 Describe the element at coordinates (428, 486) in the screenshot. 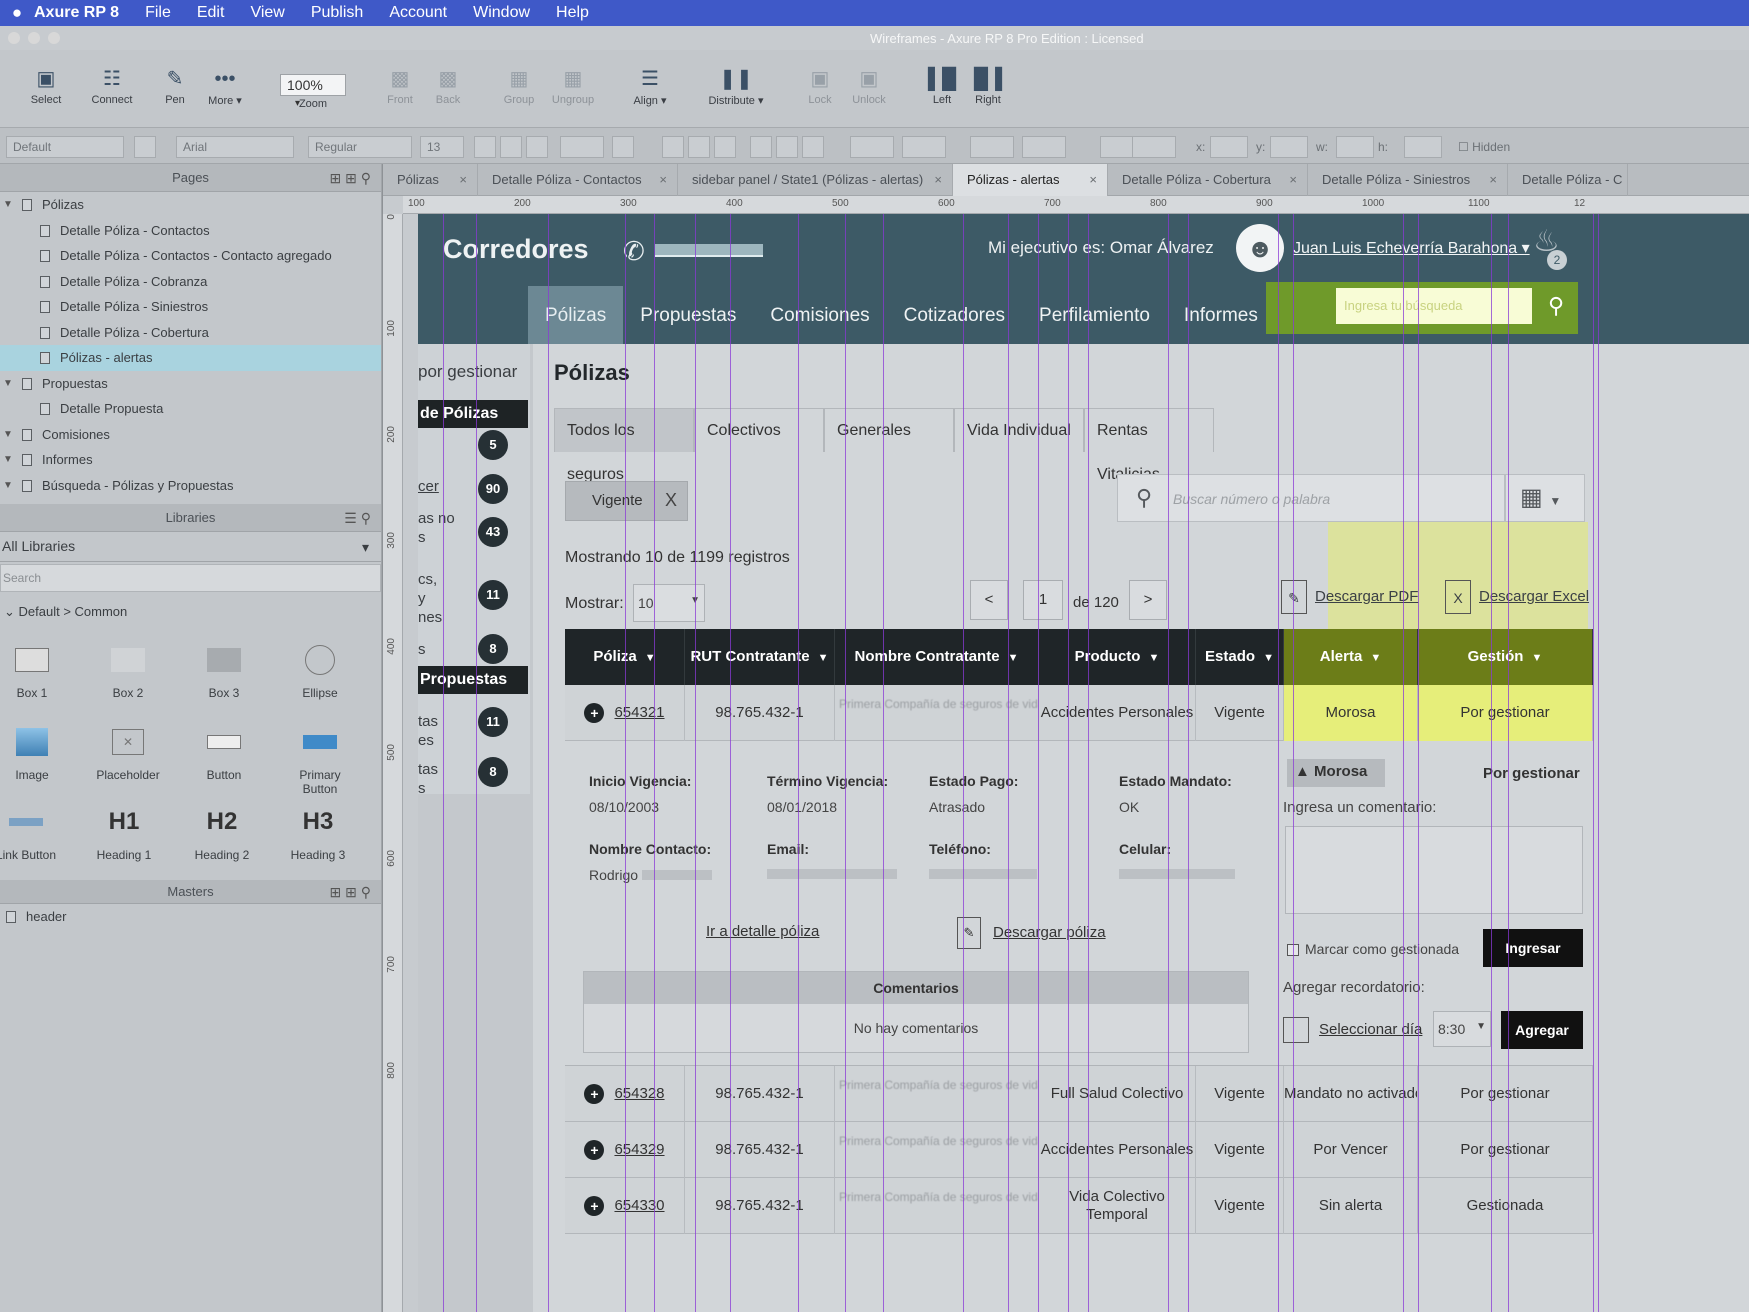

I see `sidebar-text: cer` at that location.